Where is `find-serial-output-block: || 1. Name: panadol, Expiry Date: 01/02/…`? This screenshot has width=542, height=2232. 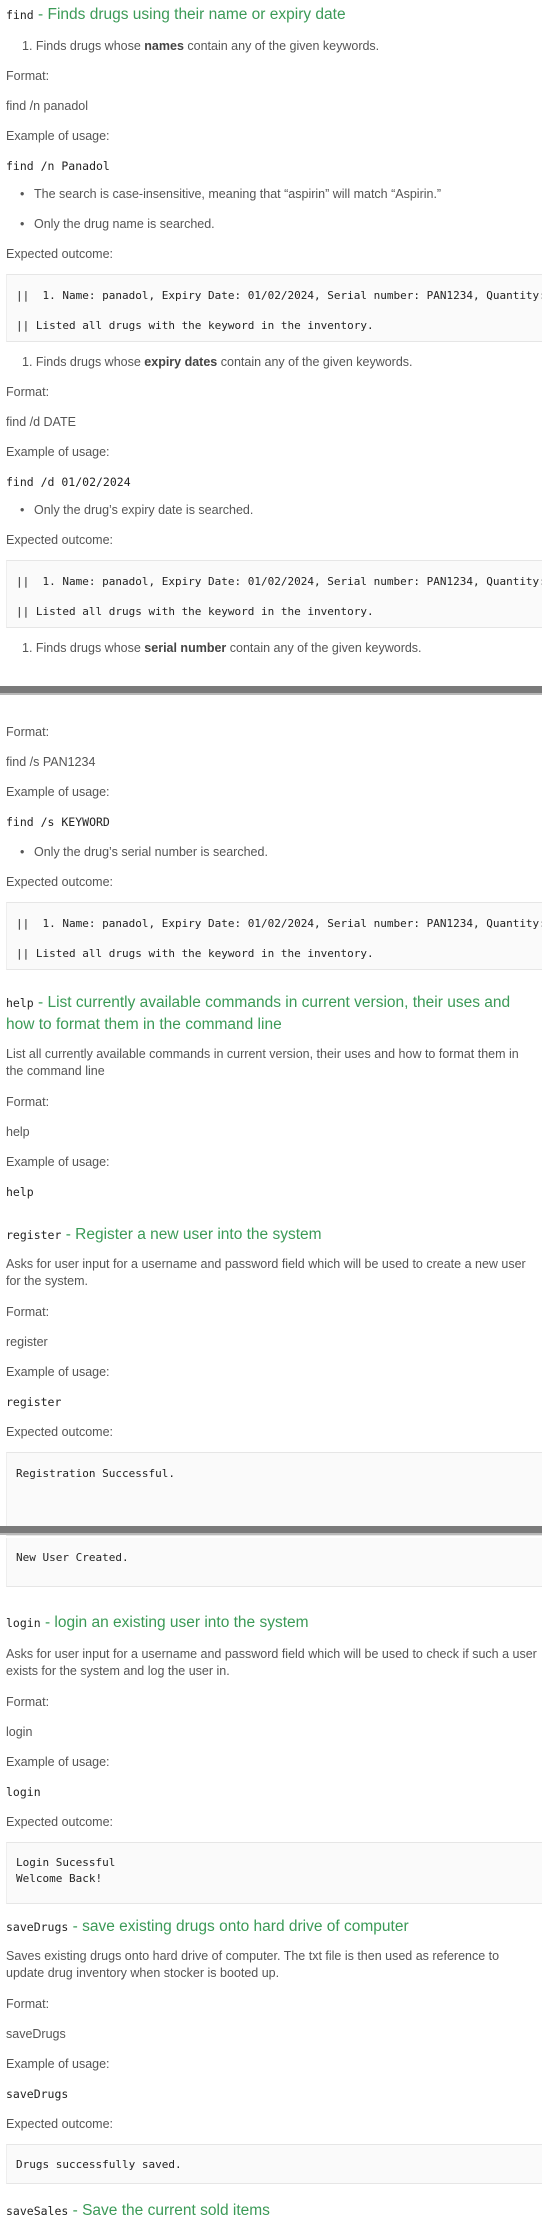
find-serial-output-block: || 1. Name: panadol, Expiry Date: 01/02/… is located at coordinates (274, 936).